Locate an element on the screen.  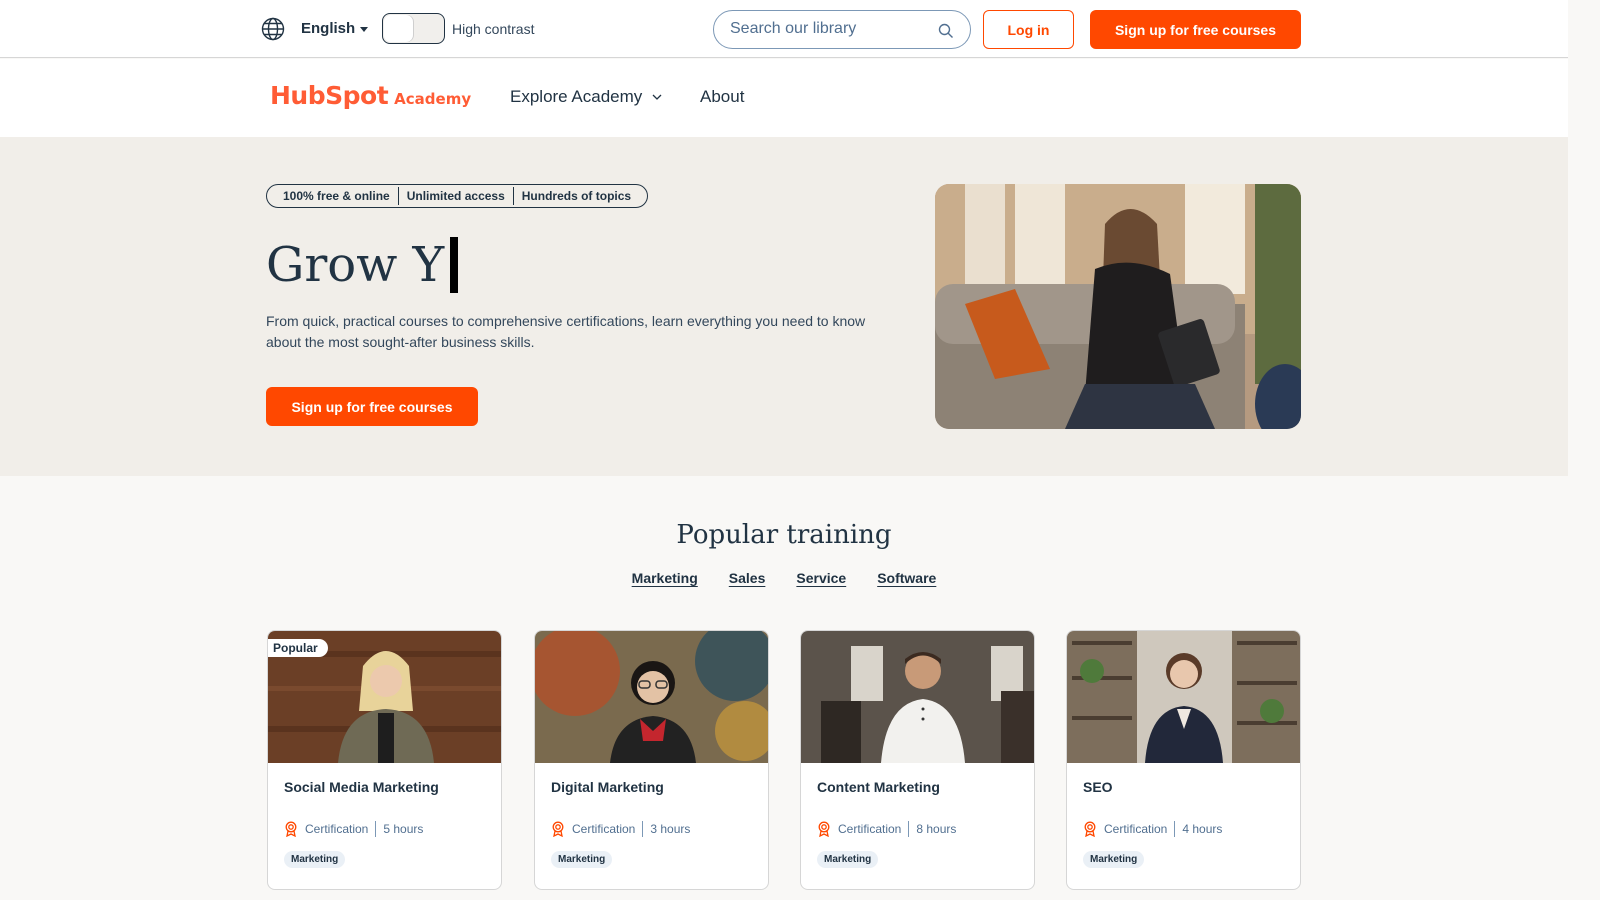
nav-about: About is located at coordinates (722, 97).